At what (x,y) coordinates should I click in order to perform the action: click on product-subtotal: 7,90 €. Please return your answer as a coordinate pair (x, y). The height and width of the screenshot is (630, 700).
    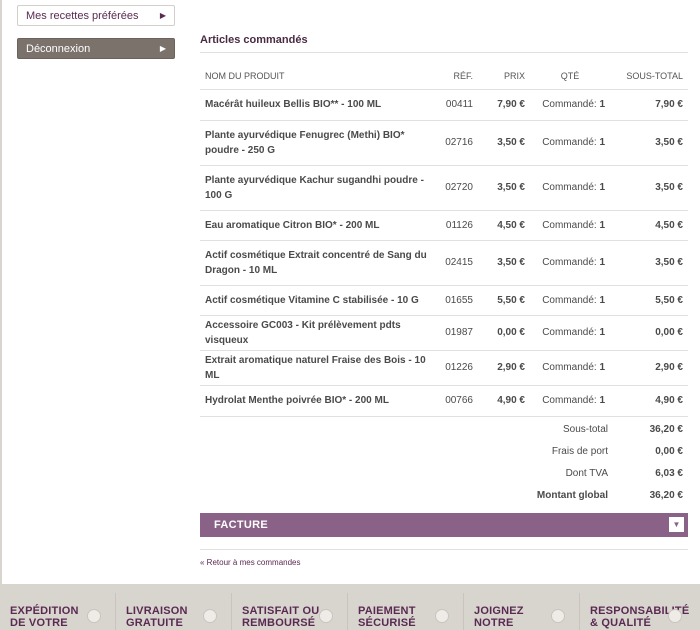
    Looking at the image, I should click on (649, 105).